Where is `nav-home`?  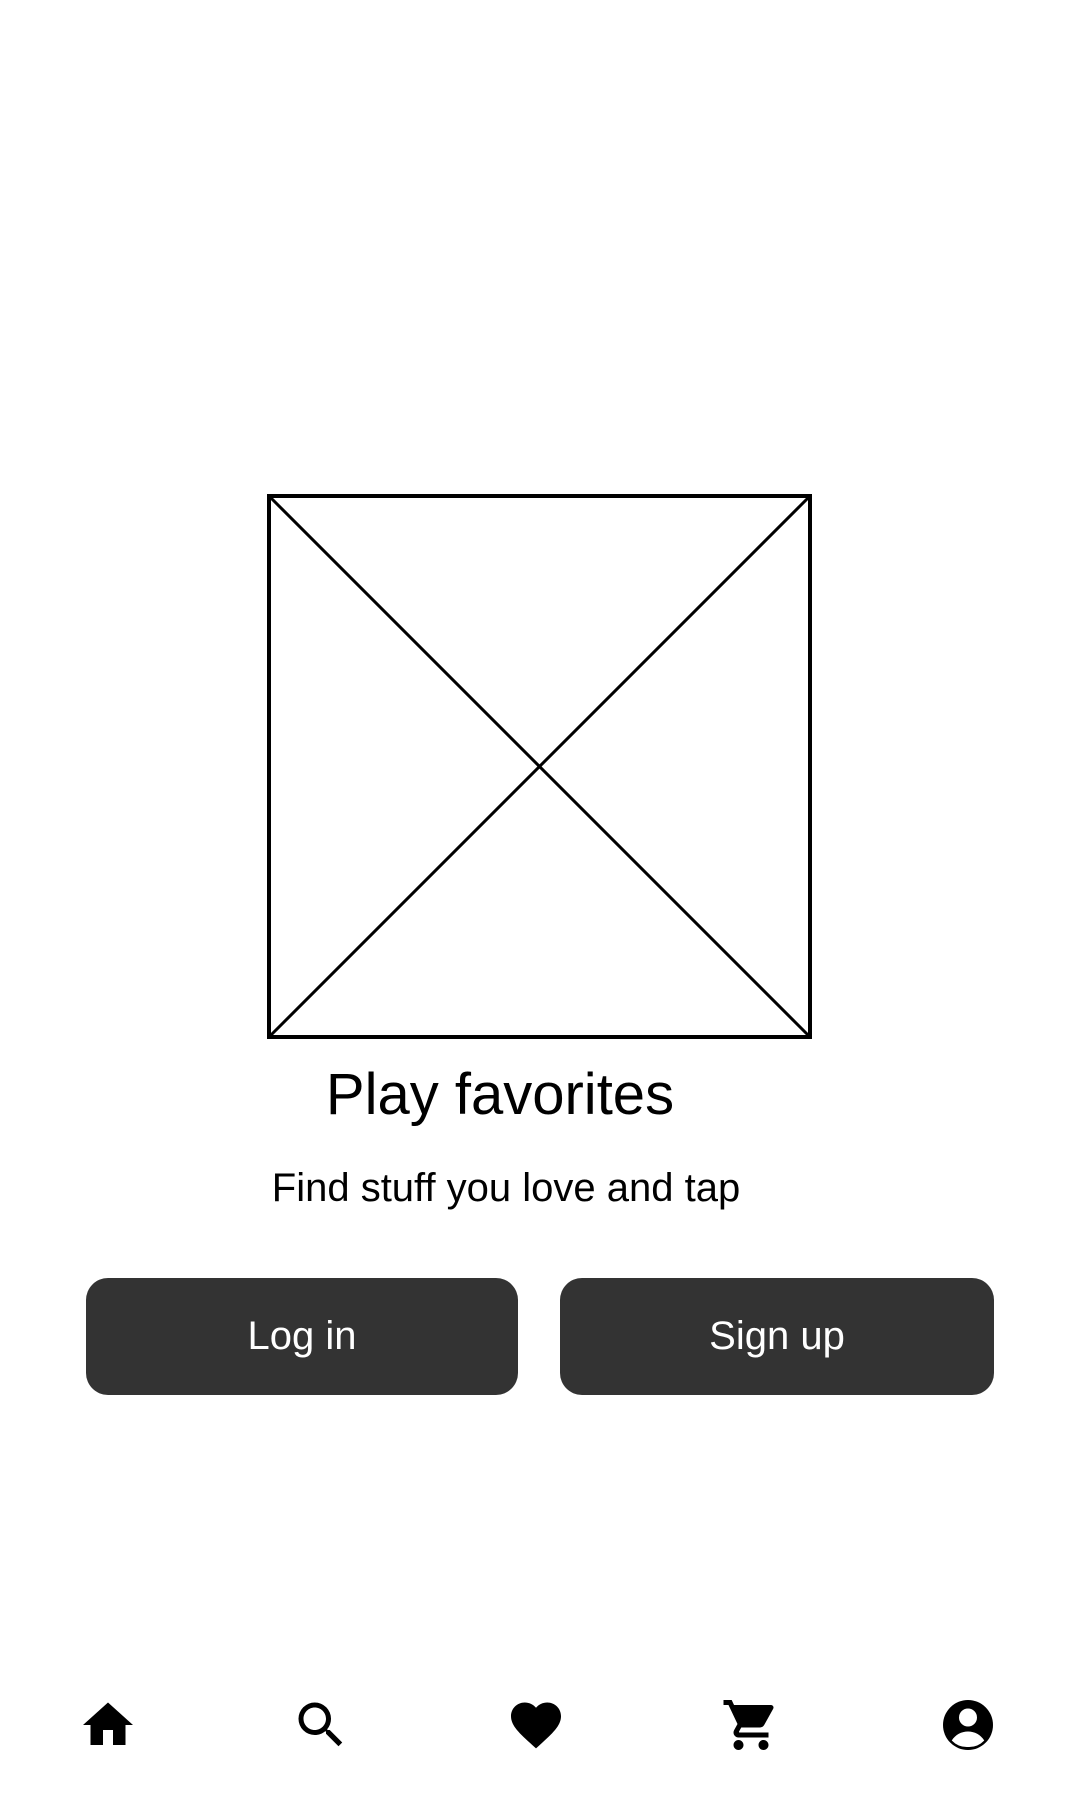 nav-home is located at coordinates (108, 1725).